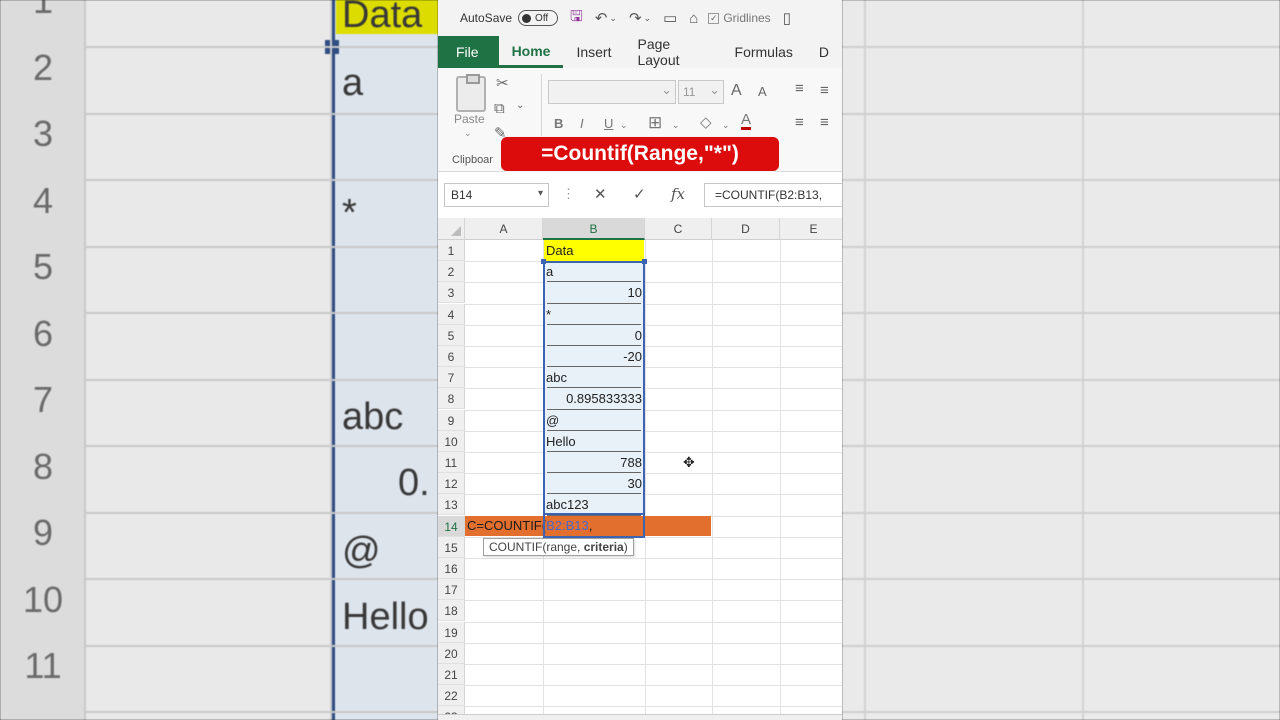 The image size is (1280, 720). What do you see at coordinates (558, 547) in the screenshot?
I see `function-tooltip: COUNTIF(range, criteria)` at bounding box center [558, 547].